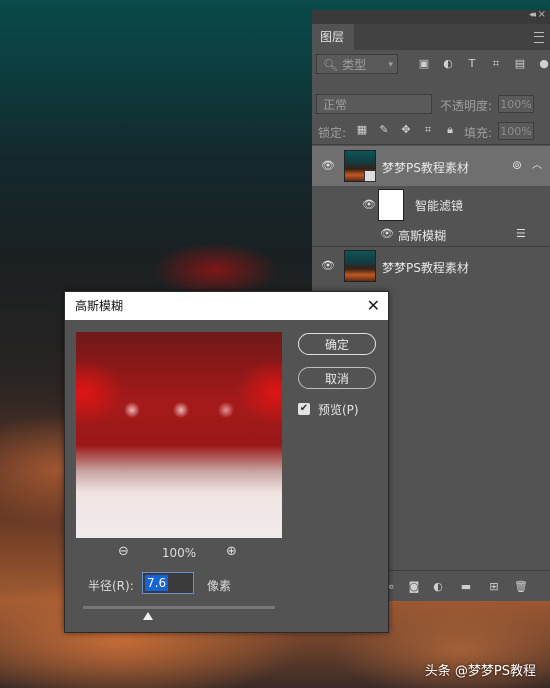 This screenshot has height=688, width=550. What do you see at coordinates (542, 14) in the screenshot?
I see `panel-close-icon: ×` at bounding box center [542, 14].